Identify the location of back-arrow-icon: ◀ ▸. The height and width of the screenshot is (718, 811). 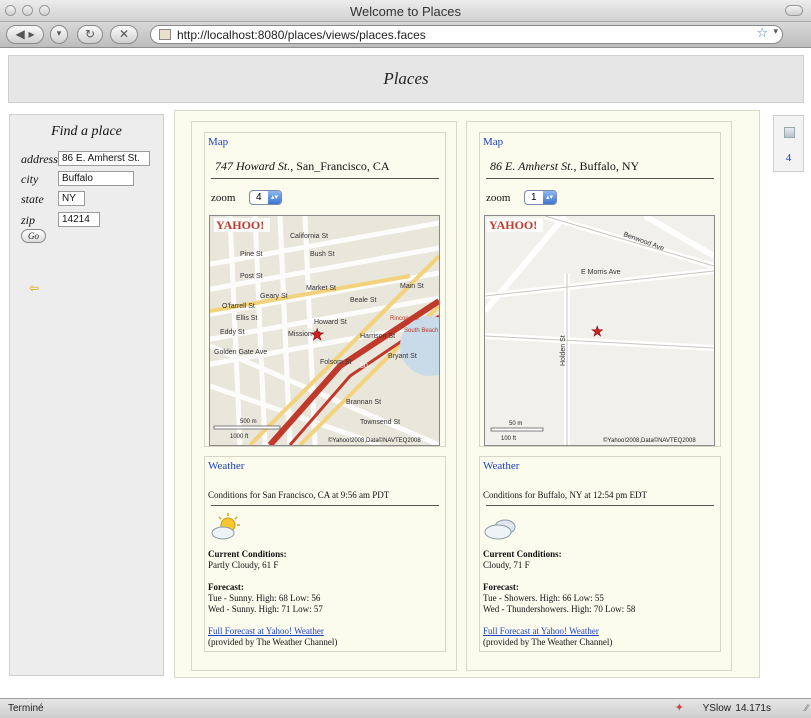
(25, 34).